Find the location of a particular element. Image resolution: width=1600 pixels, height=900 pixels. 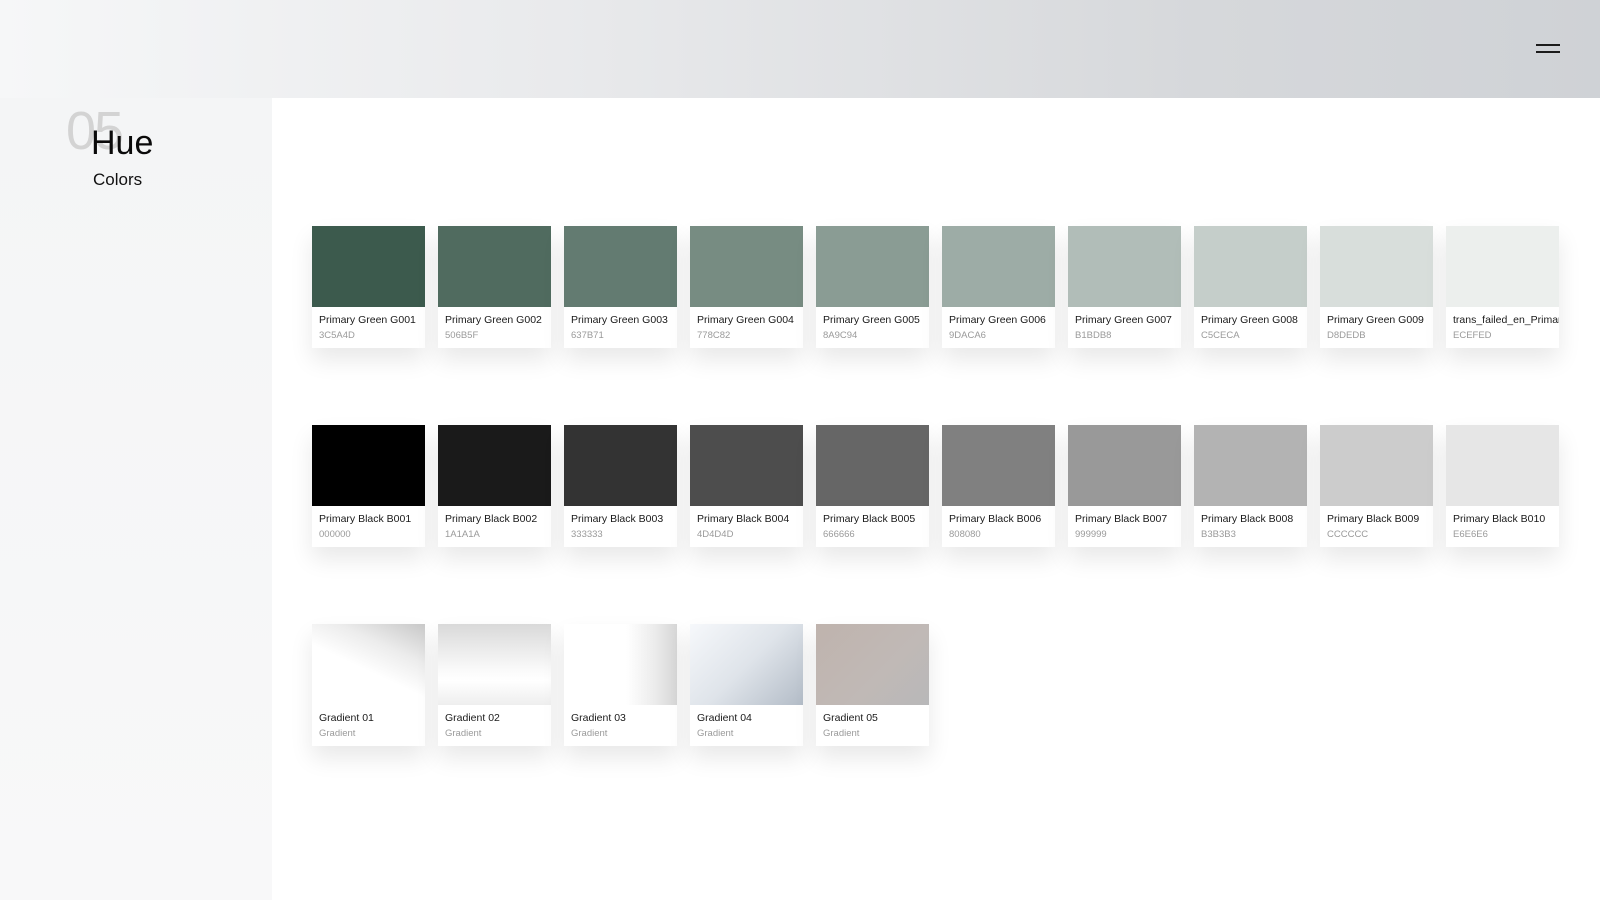

color-card-b007: Primary Black B007 999999 is located at coordinates (1124, 486).